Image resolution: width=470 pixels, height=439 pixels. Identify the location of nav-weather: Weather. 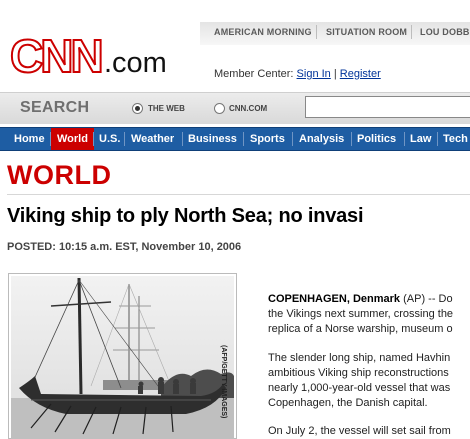
(152, 139).